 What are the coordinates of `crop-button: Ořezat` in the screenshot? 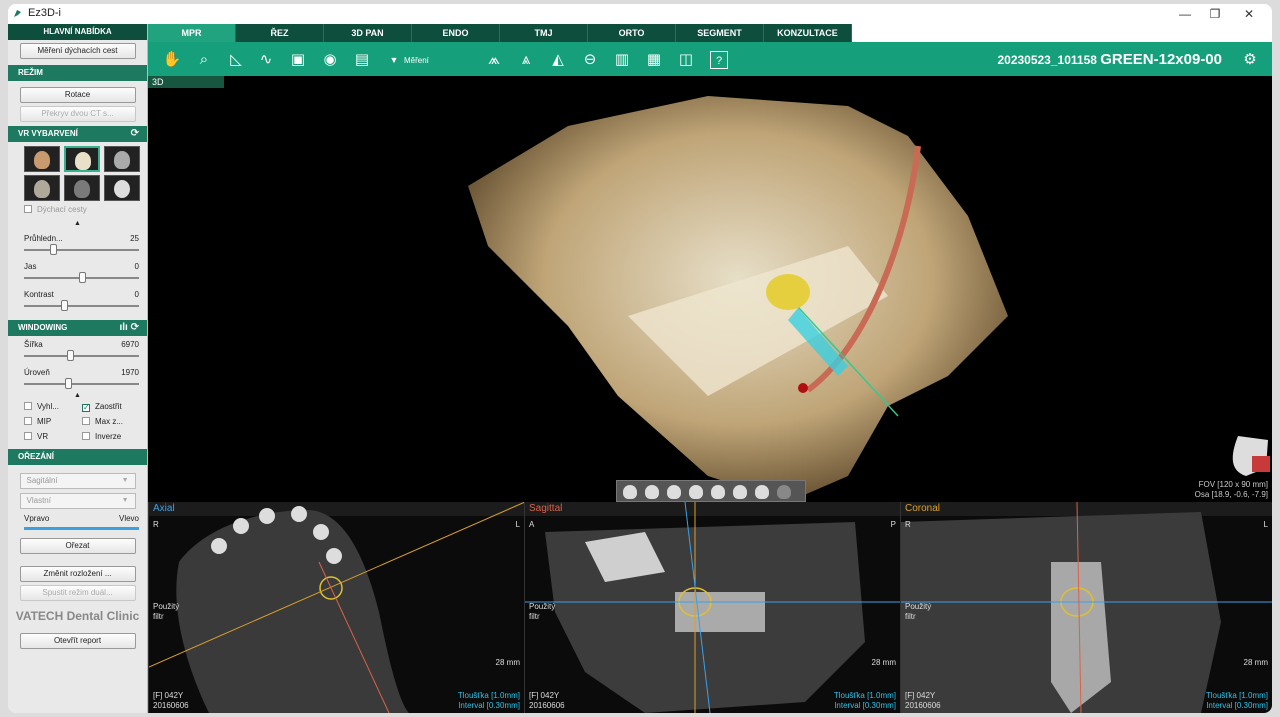 It's located at (77, 546).